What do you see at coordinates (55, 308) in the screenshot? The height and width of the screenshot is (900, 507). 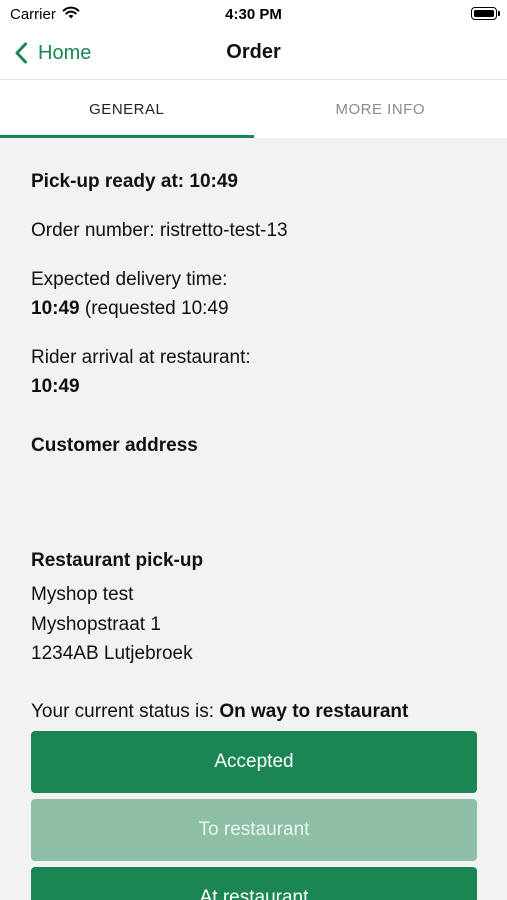 I see `expected-delivery-time: 10:49` at bounding box center [55, 308].